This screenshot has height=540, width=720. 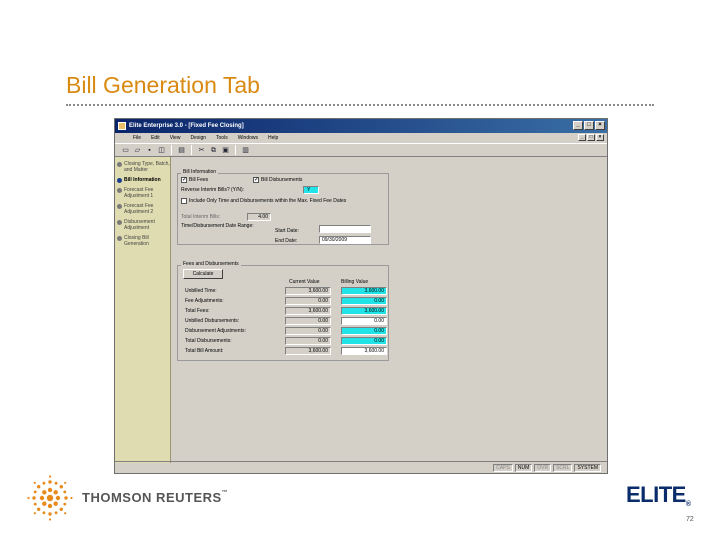 I want to click on unbilled-time-label: Unbilled Time:, so click(x=201, y=291).